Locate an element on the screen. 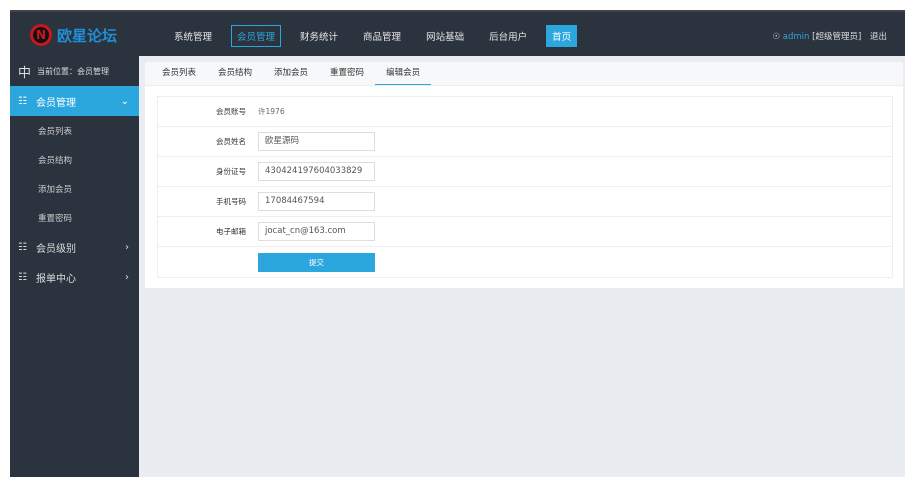 This screenshot has height=485, width=915. name-input: 欧星源码 is located at coordinates (316, 141).